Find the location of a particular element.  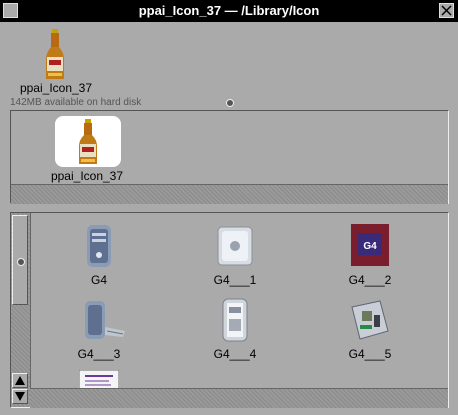

scroll-thumb is located at coordinates (20, 260).